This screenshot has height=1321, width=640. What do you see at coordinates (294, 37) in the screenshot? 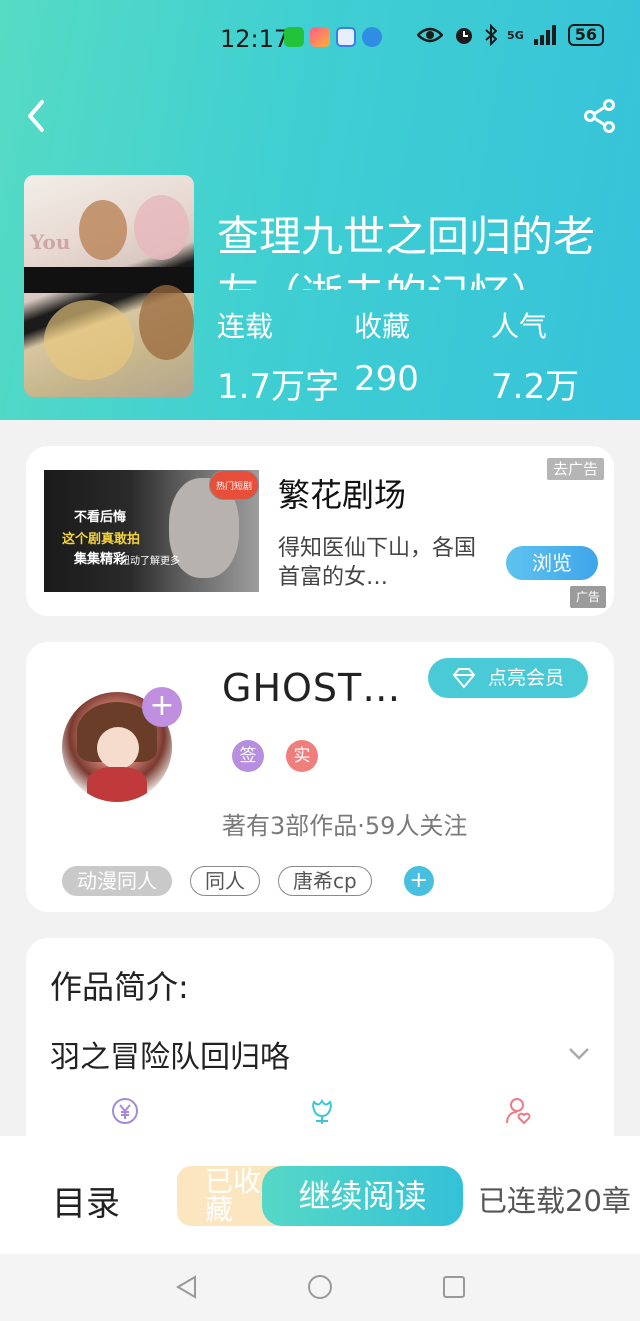
I see `wechat-icon` at bounding box center [294, 37].